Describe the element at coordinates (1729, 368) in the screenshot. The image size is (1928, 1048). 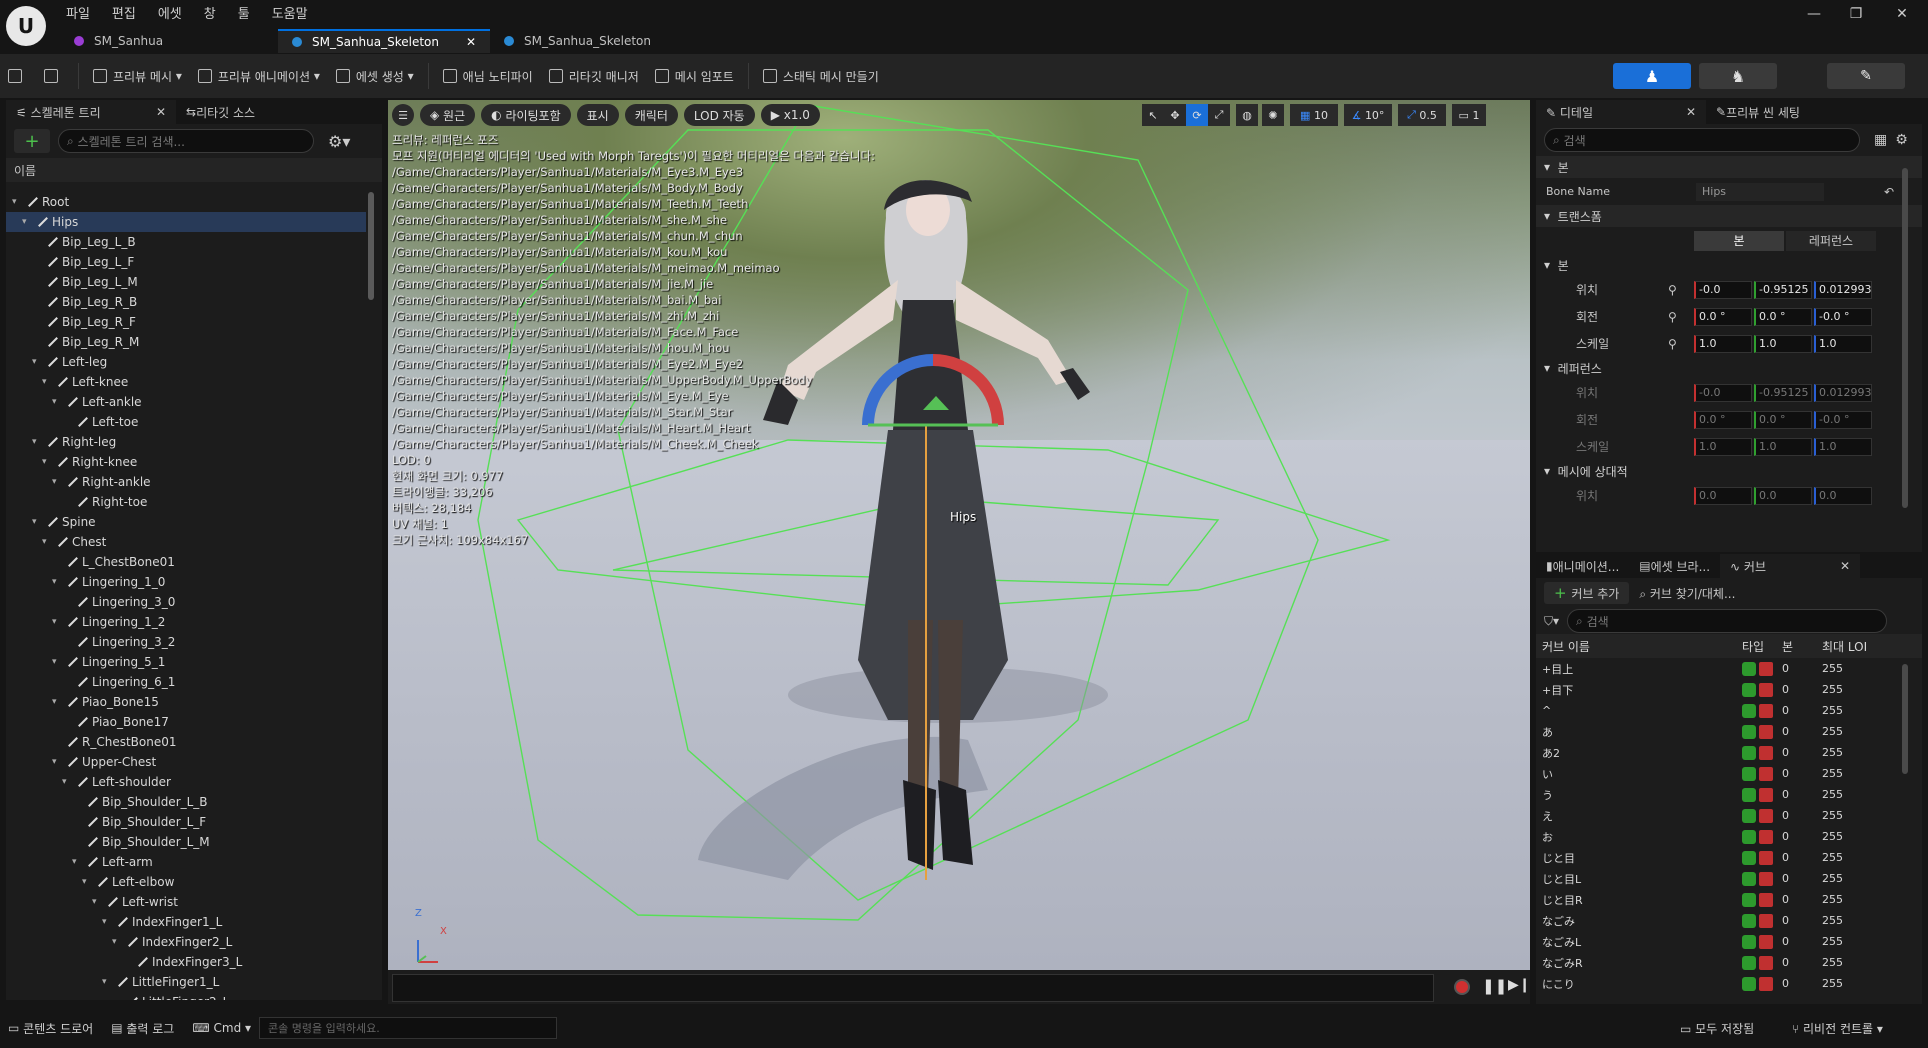
I see `subsection-reference: ▾ 레퍼런스` at that location.